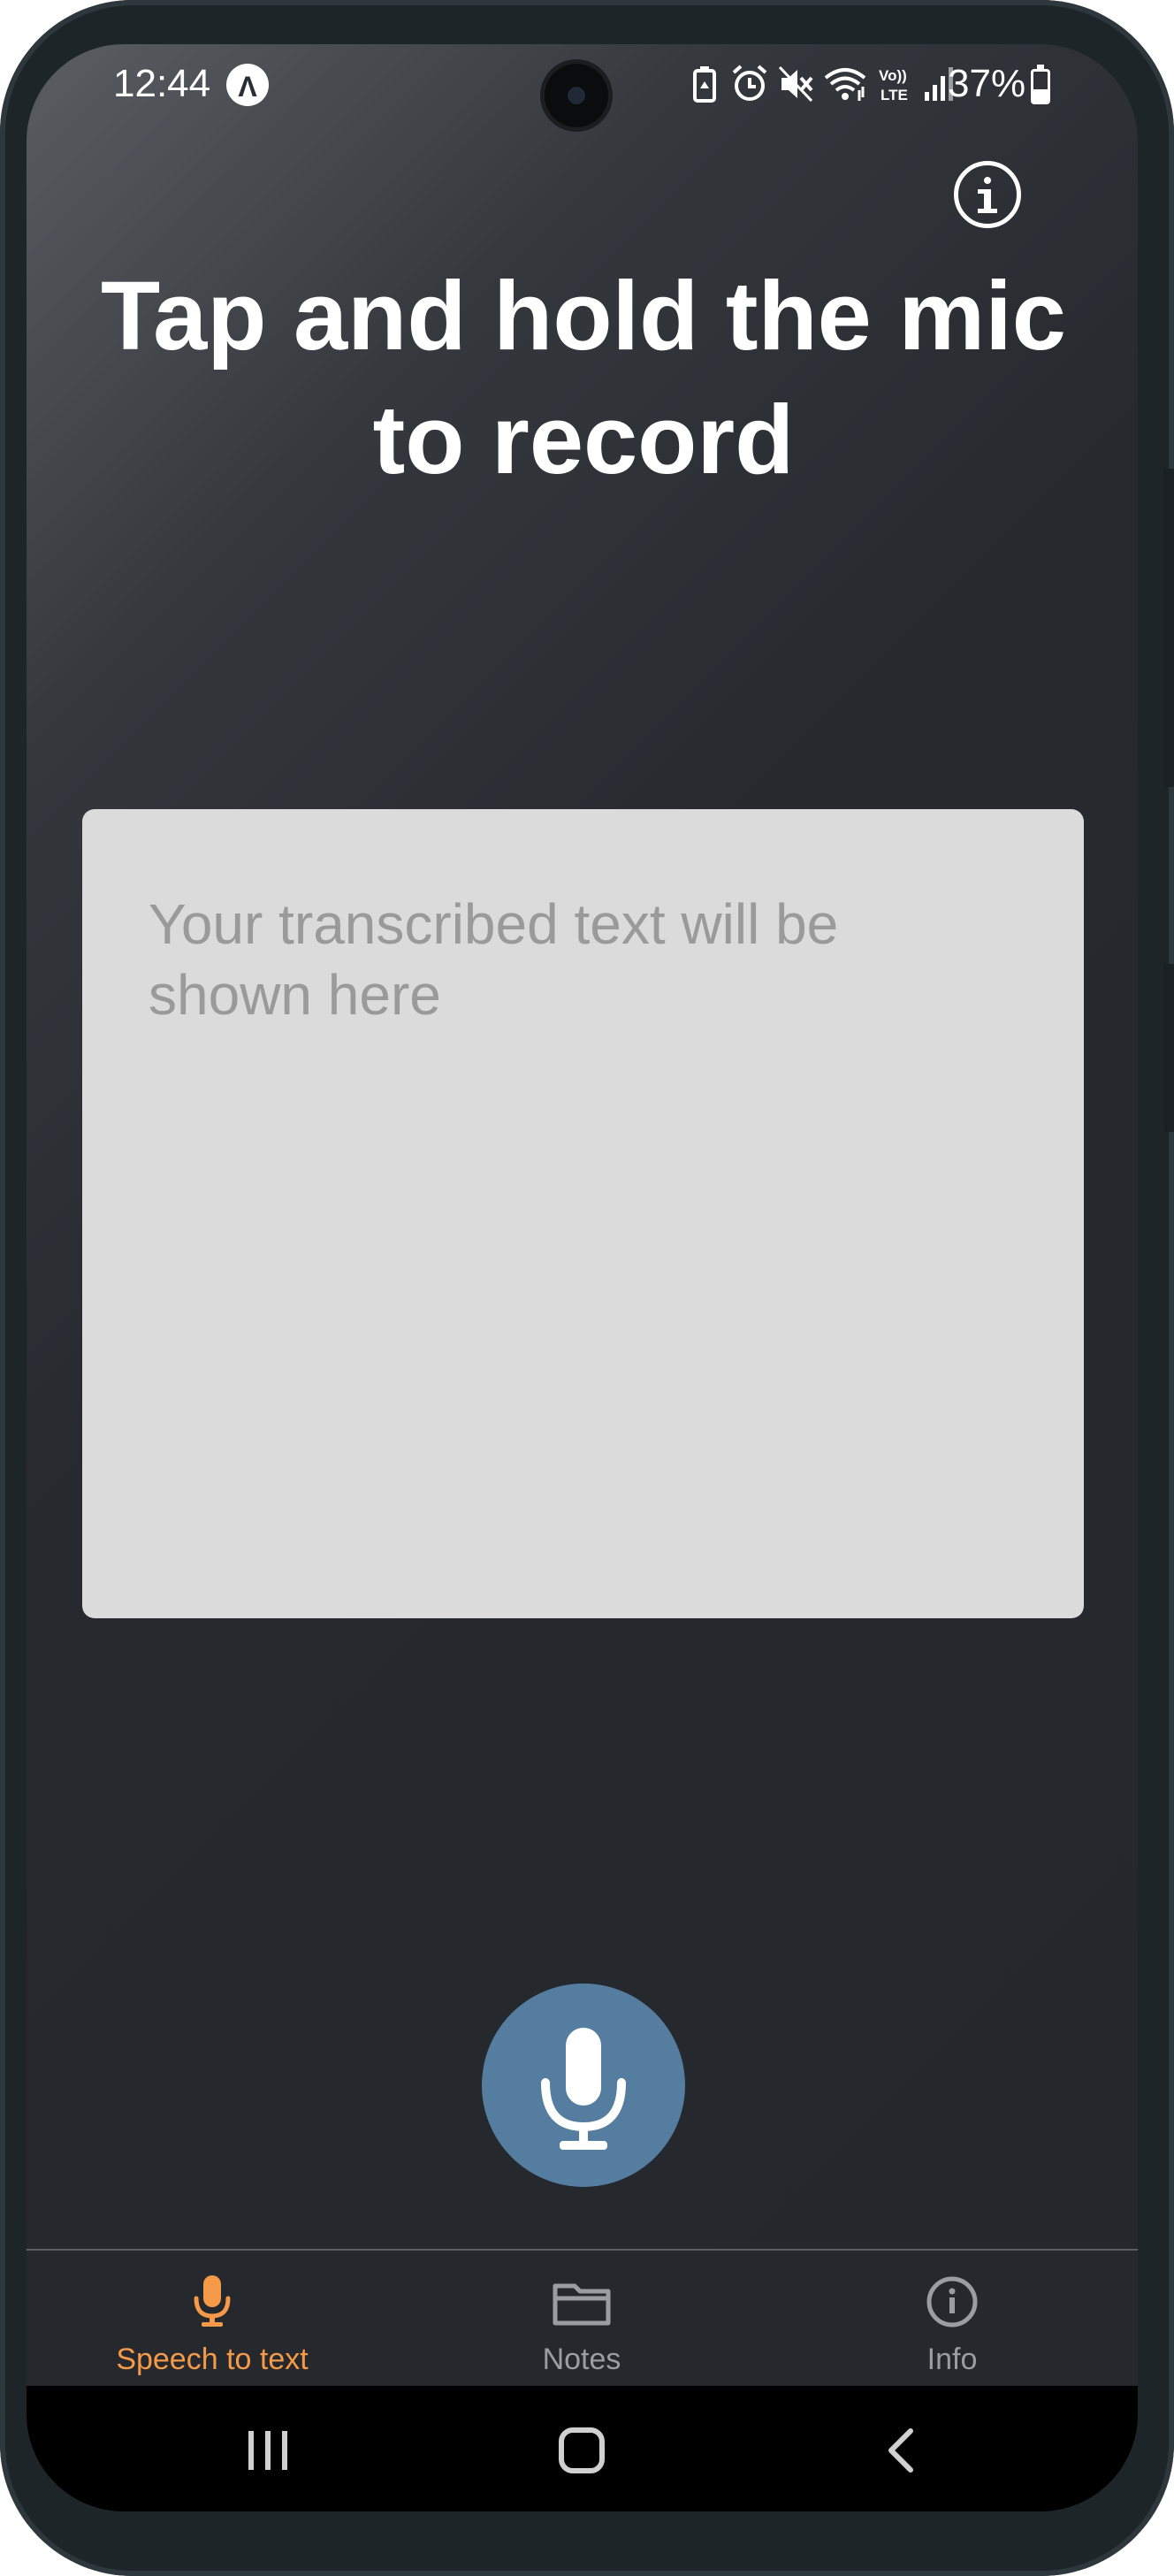 The width and height of the screenshot is (1174, 2576). I want to click on tab-info: Info, so click(952, 2320).